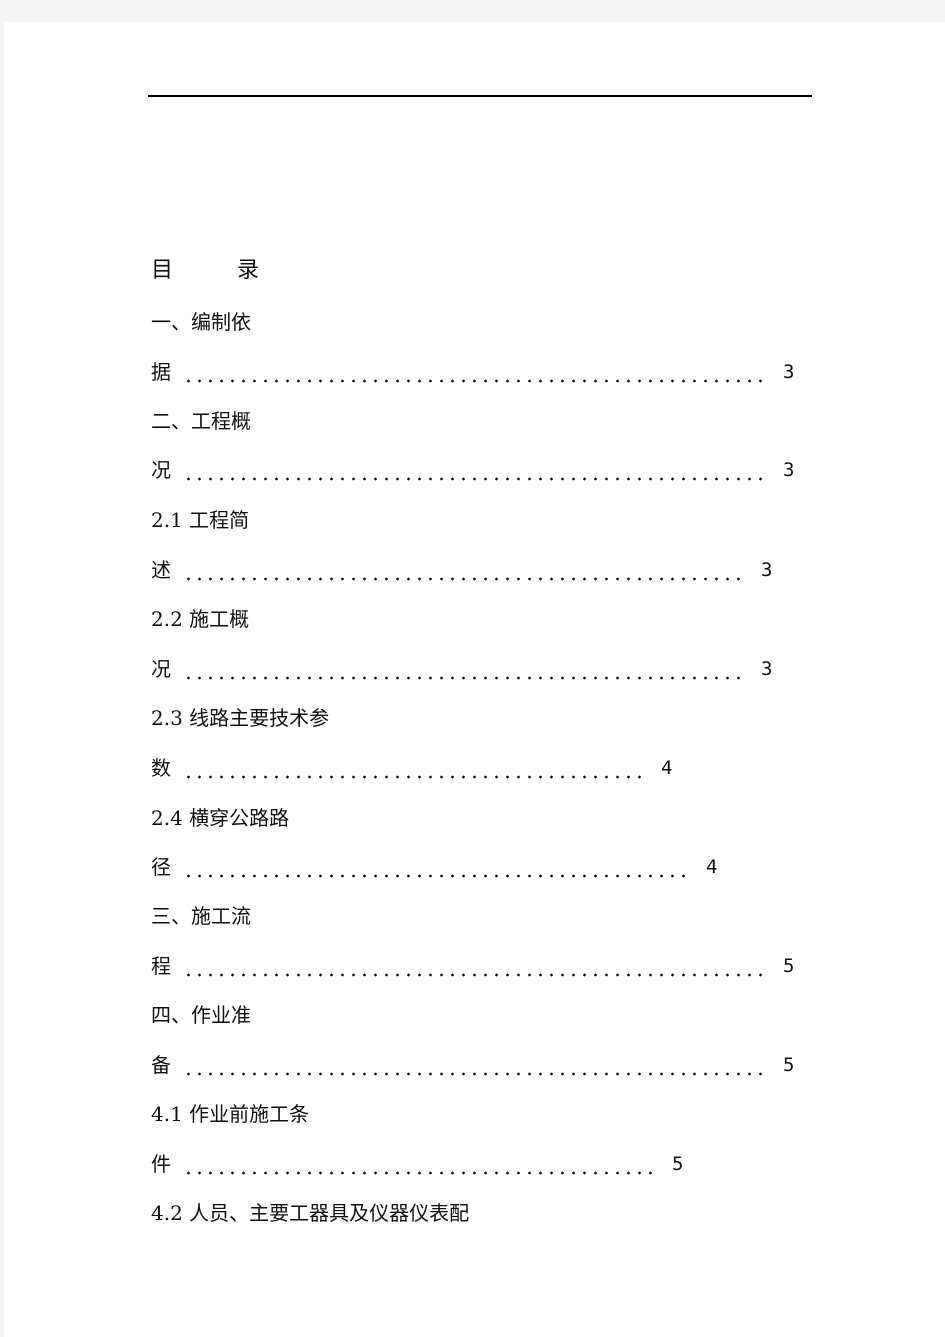 The width and height of the screenshot is (945, 1337). Describe the element at coordinates (480, 96) in the screenshot. I see `header-rule` at that location.